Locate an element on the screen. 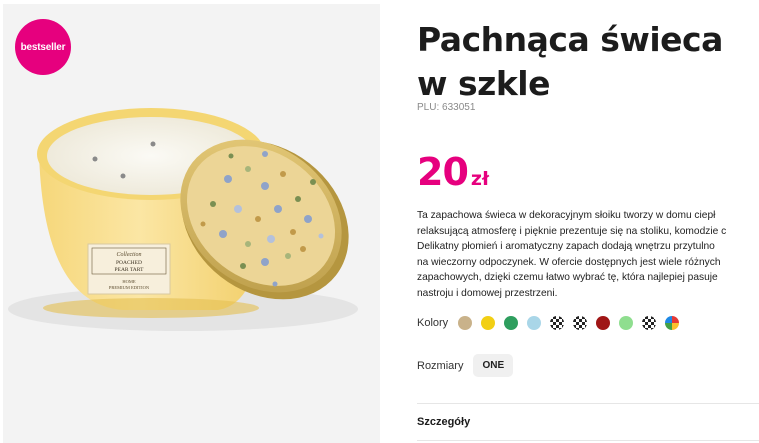  price-amount: 20 is located at coordinates (443, 172).